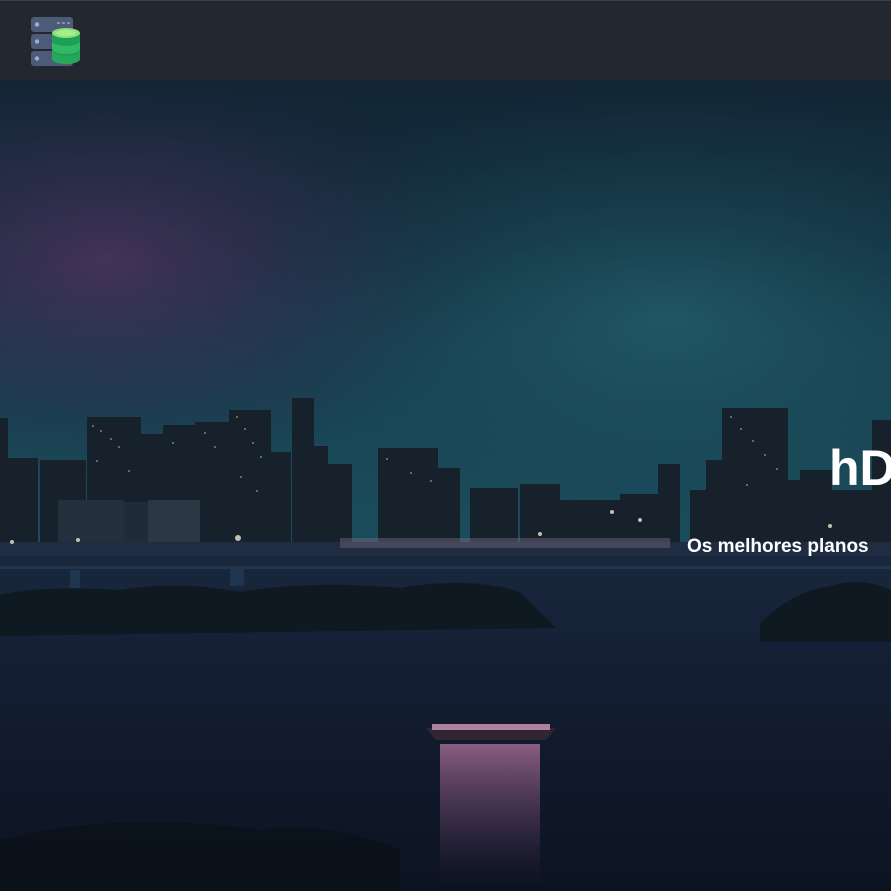  What do you see at coordinates (860, 468) in the screenshot?
I see `hero-title: hD` at bounding box center [860, 468].